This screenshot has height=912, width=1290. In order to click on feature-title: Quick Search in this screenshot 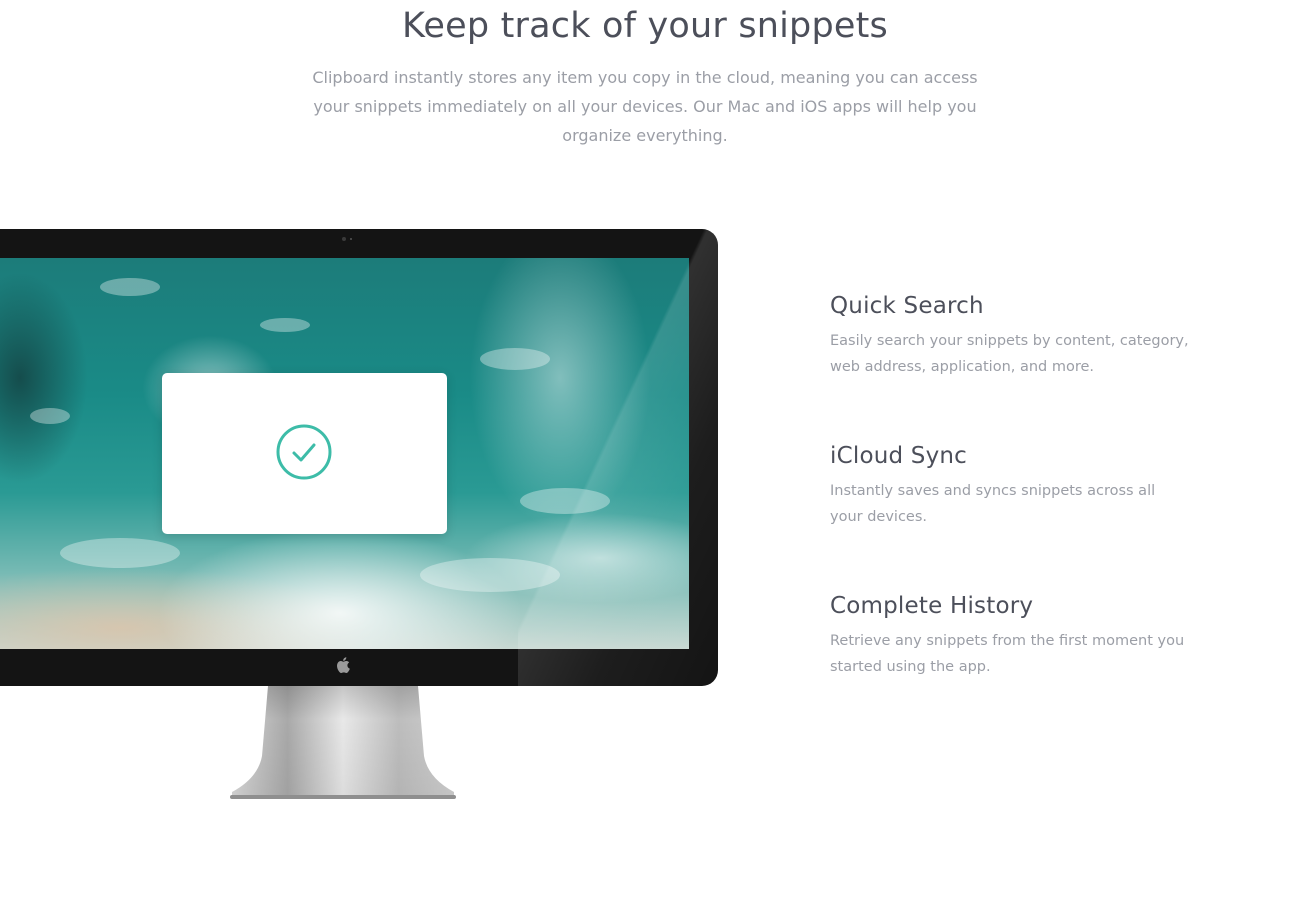, I will do `click(907, 306)`.